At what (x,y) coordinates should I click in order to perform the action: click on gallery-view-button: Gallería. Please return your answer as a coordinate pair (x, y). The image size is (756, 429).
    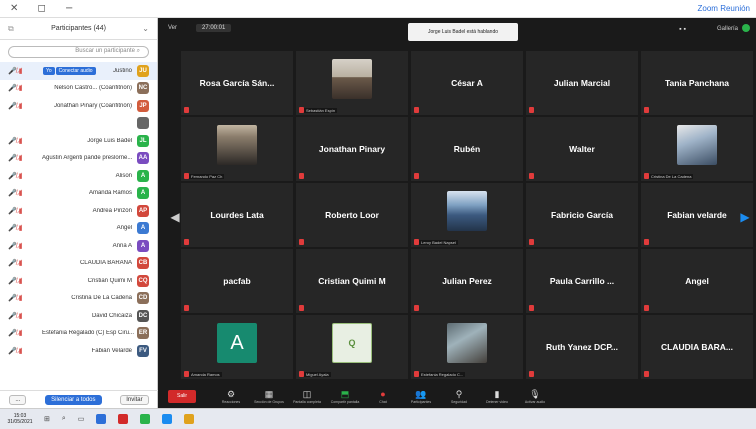
    Looking at the image, I should click on (727, 29).